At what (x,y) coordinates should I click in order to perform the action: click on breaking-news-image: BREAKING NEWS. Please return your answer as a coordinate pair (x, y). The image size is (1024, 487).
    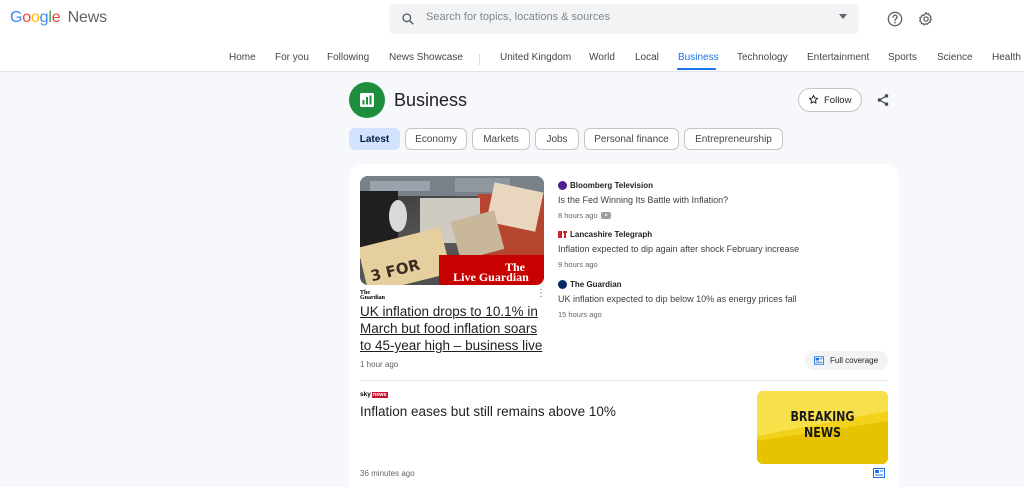
    Looking at the image, I should click on (822, 427).